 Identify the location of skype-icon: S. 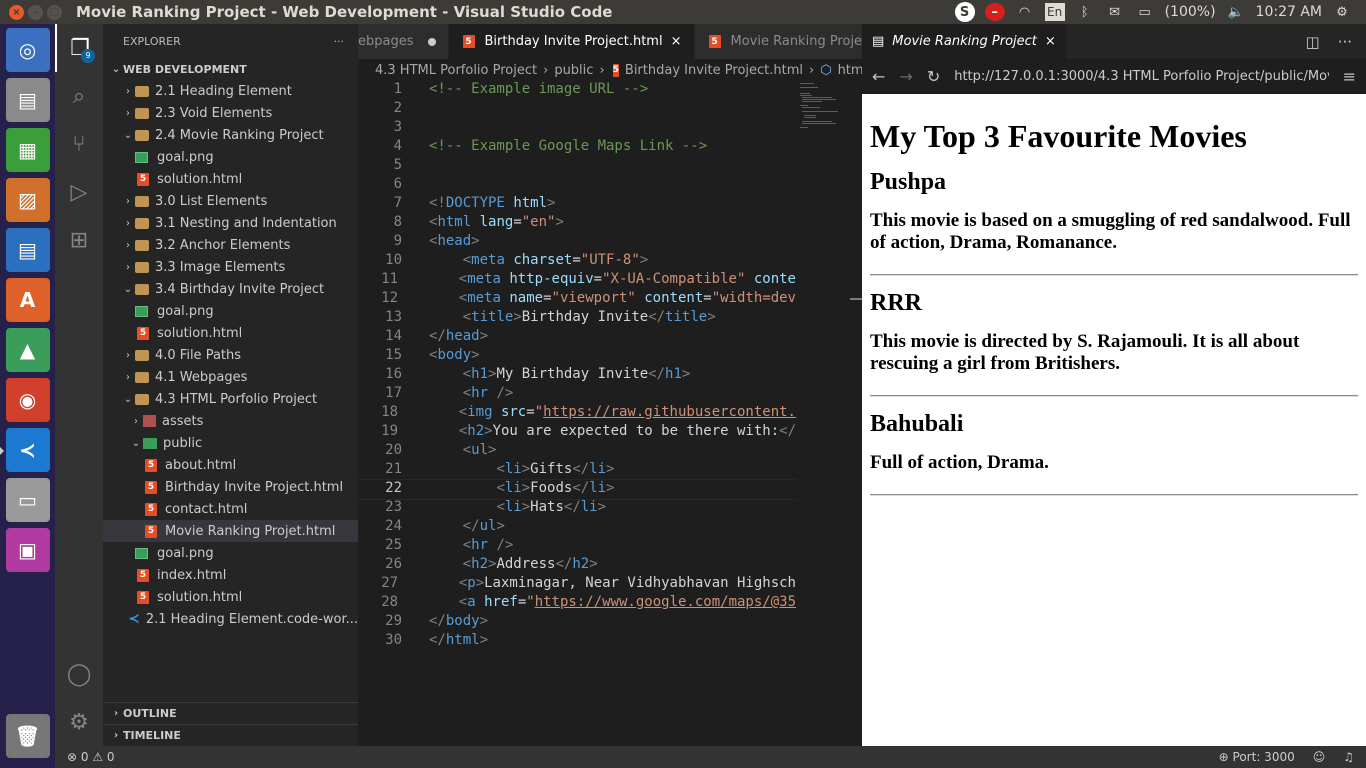
(964, 12).